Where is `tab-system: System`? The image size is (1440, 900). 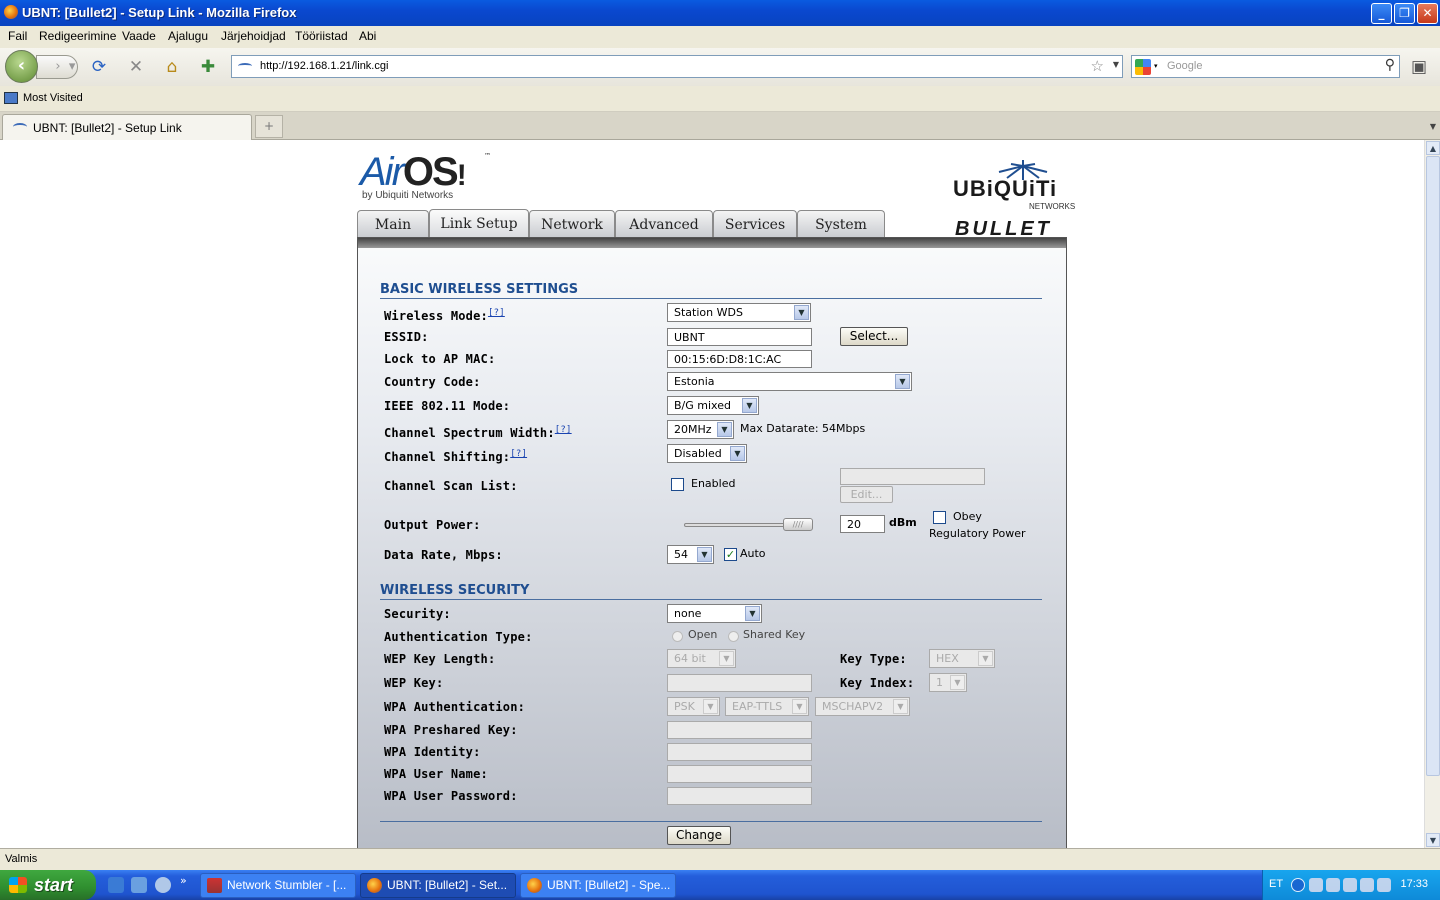 tab-system: System is located at coordinates (841, 224).